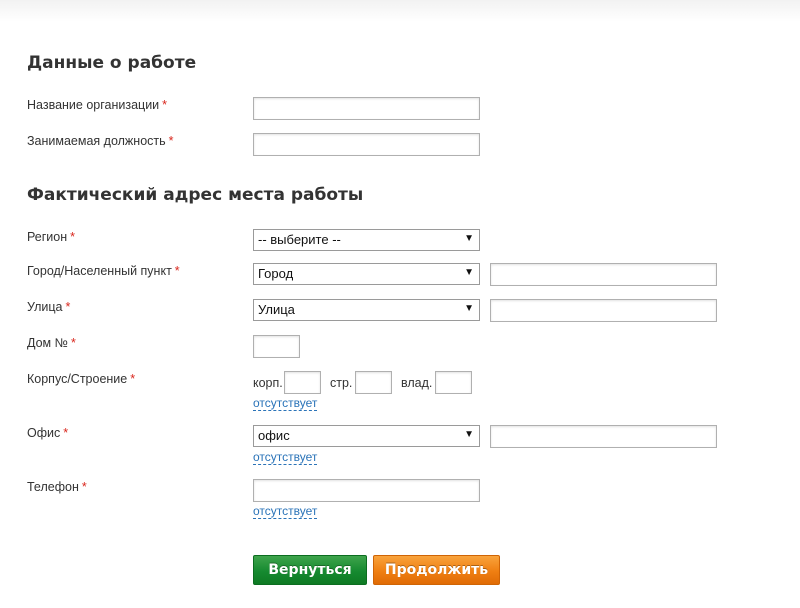 The width and height of the screenshot is (800, 608). Describe the element at coordinates (285, 512) in the screenshot. I see `phone-absent-link: отсутствует` at that location.